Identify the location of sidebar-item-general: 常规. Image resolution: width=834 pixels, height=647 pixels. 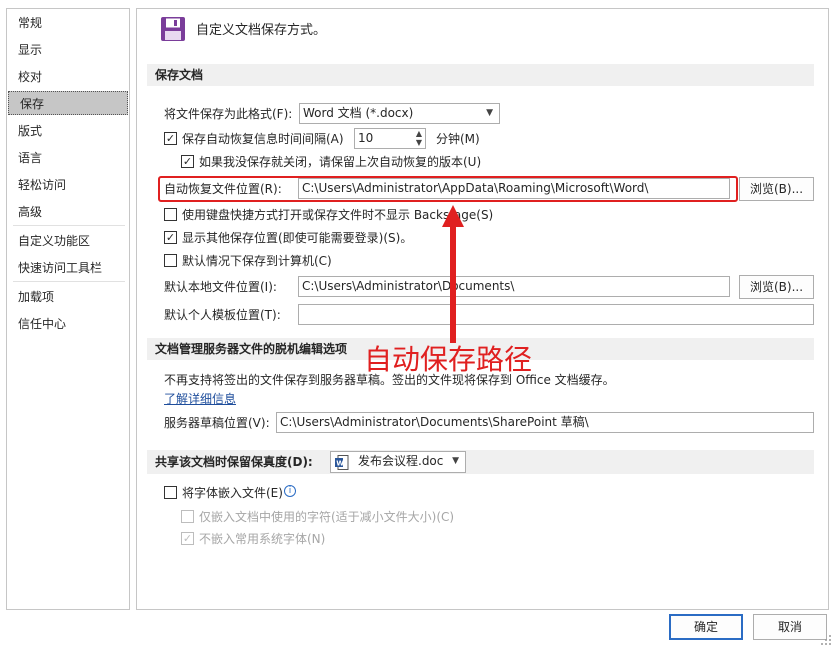
(68, 23).